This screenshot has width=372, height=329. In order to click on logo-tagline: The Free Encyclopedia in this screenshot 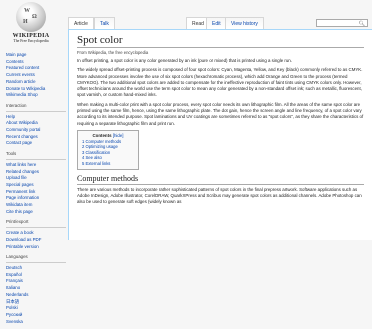, I will do `click(31, 41)`.